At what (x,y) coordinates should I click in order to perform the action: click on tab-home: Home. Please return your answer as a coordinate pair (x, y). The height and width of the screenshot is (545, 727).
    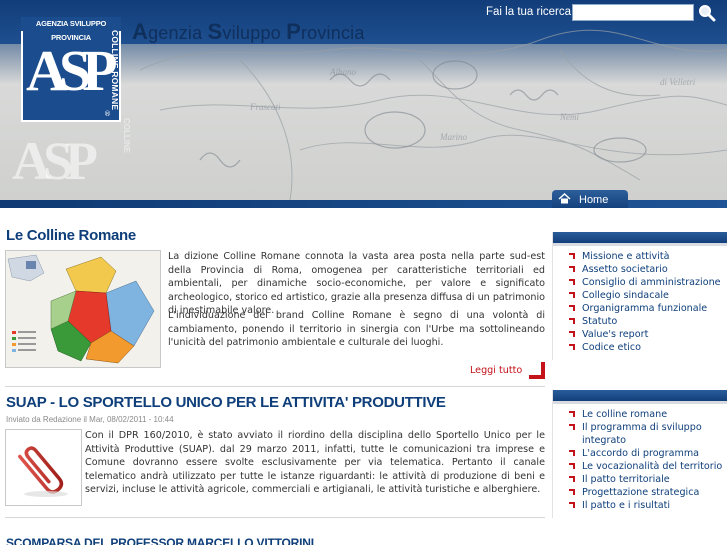
    Looking at the image, I should click on (590, 199).